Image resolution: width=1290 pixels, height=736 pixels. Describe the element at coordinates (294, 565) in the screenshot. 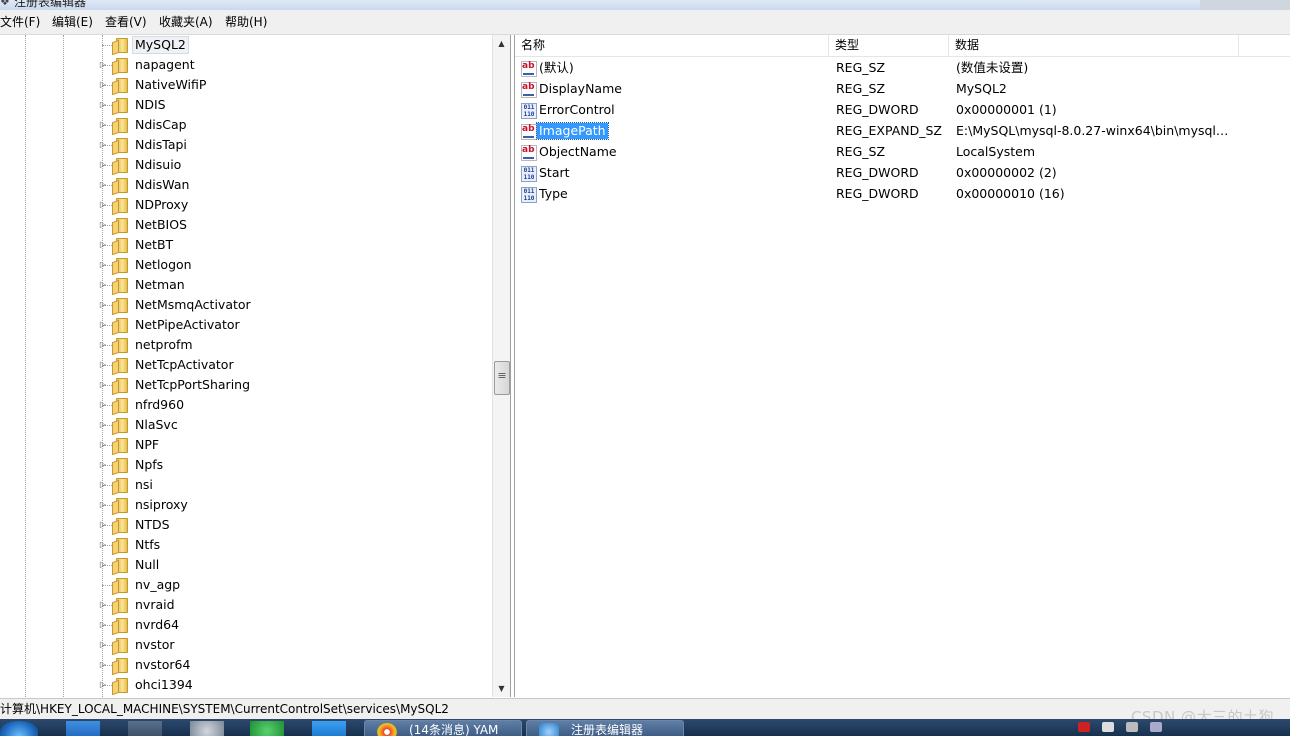

I see `tree-node: ▷ Null` at that location.